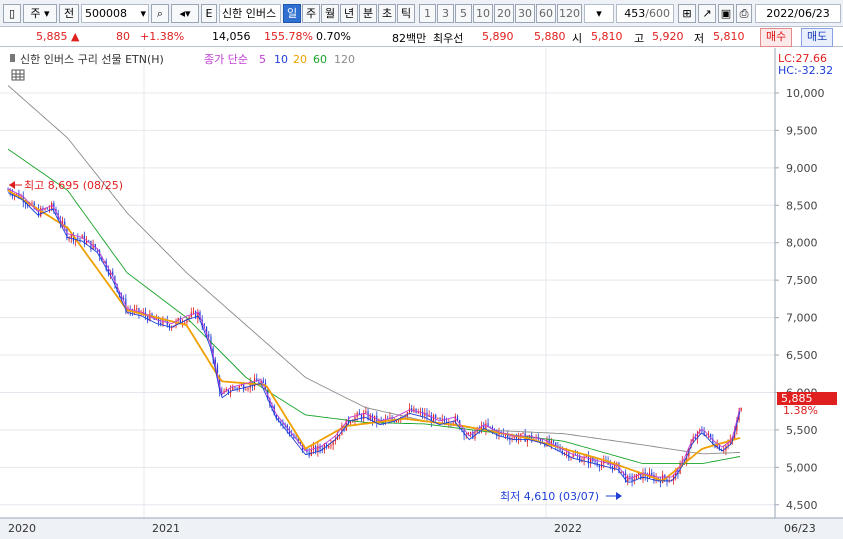  Describe the element at coordinates (798, 13) in the screenshot. I see `date-field: 2022/06/23` at that location.